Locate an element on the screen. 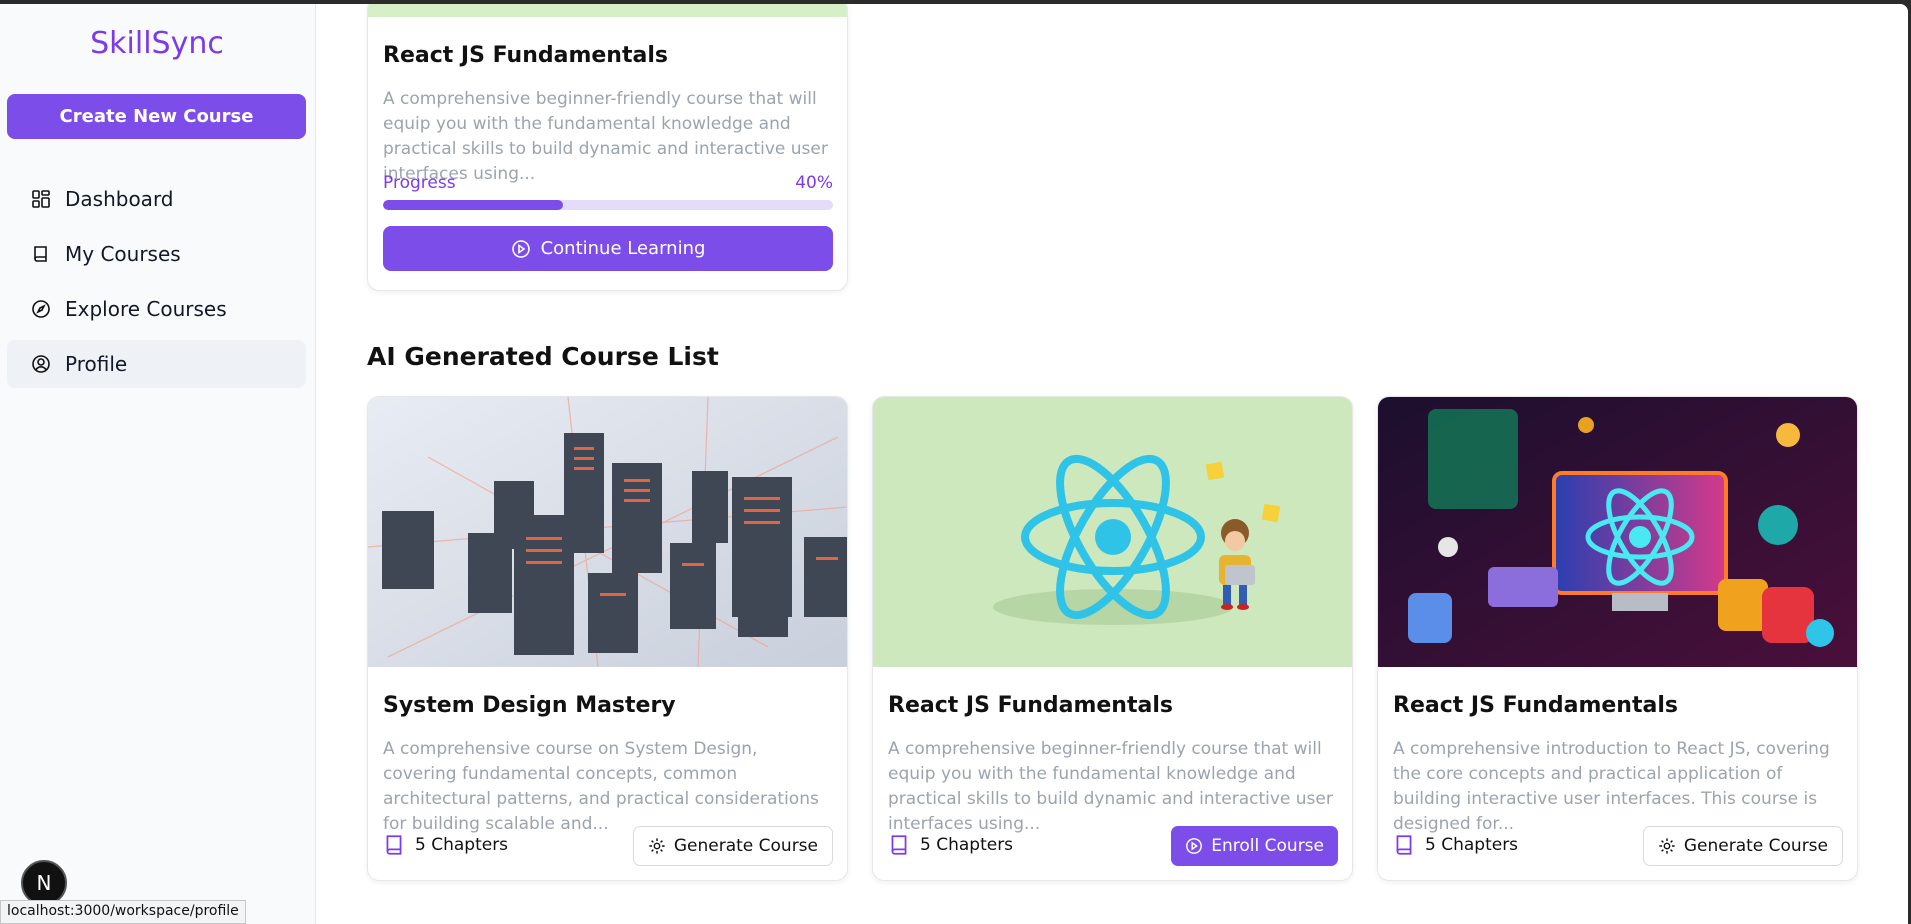 The height and width of the screenshot is (924, 1911). course-thumbnail-edge is located at coordinates (607, 10).